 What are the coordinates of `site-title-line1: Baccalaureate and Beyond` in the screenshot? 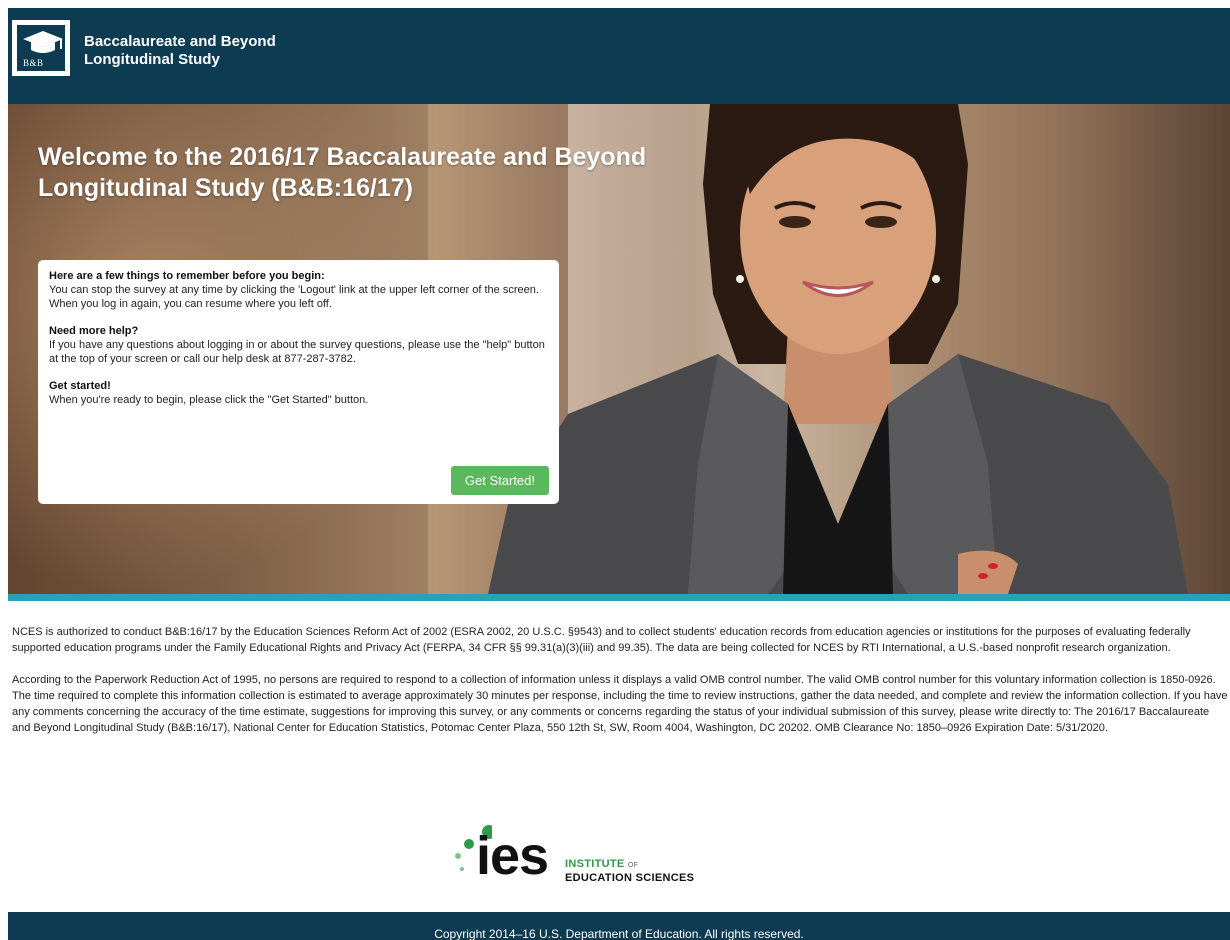 It's located at (180, 41).